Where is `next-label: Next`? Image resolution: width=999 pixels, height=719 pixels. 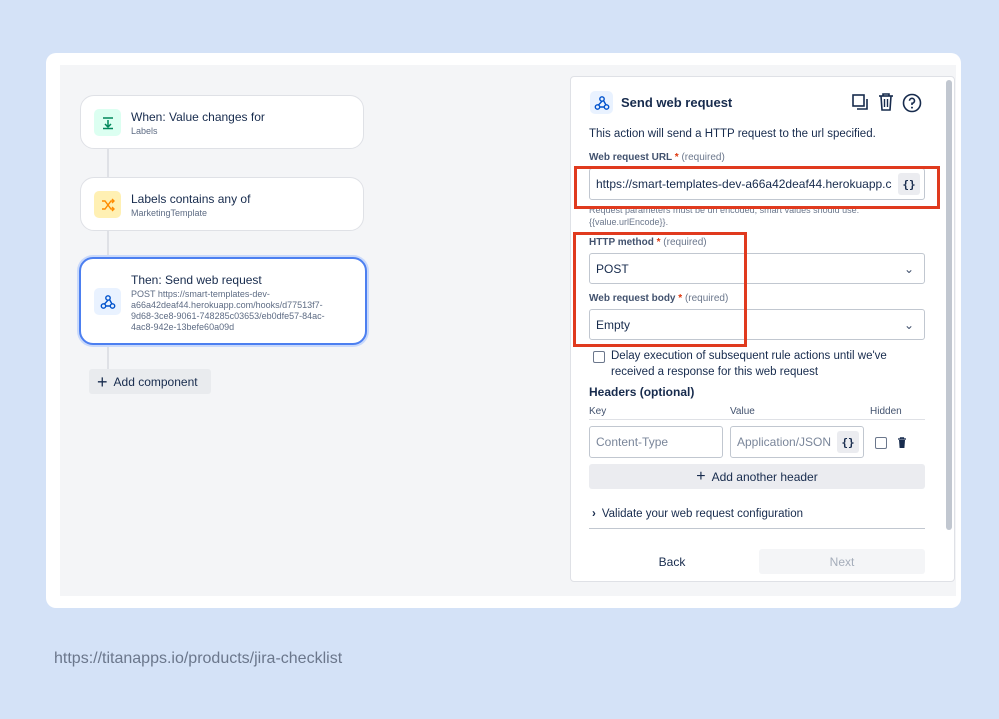 next-label: Next is located at coordinates (842, 561).